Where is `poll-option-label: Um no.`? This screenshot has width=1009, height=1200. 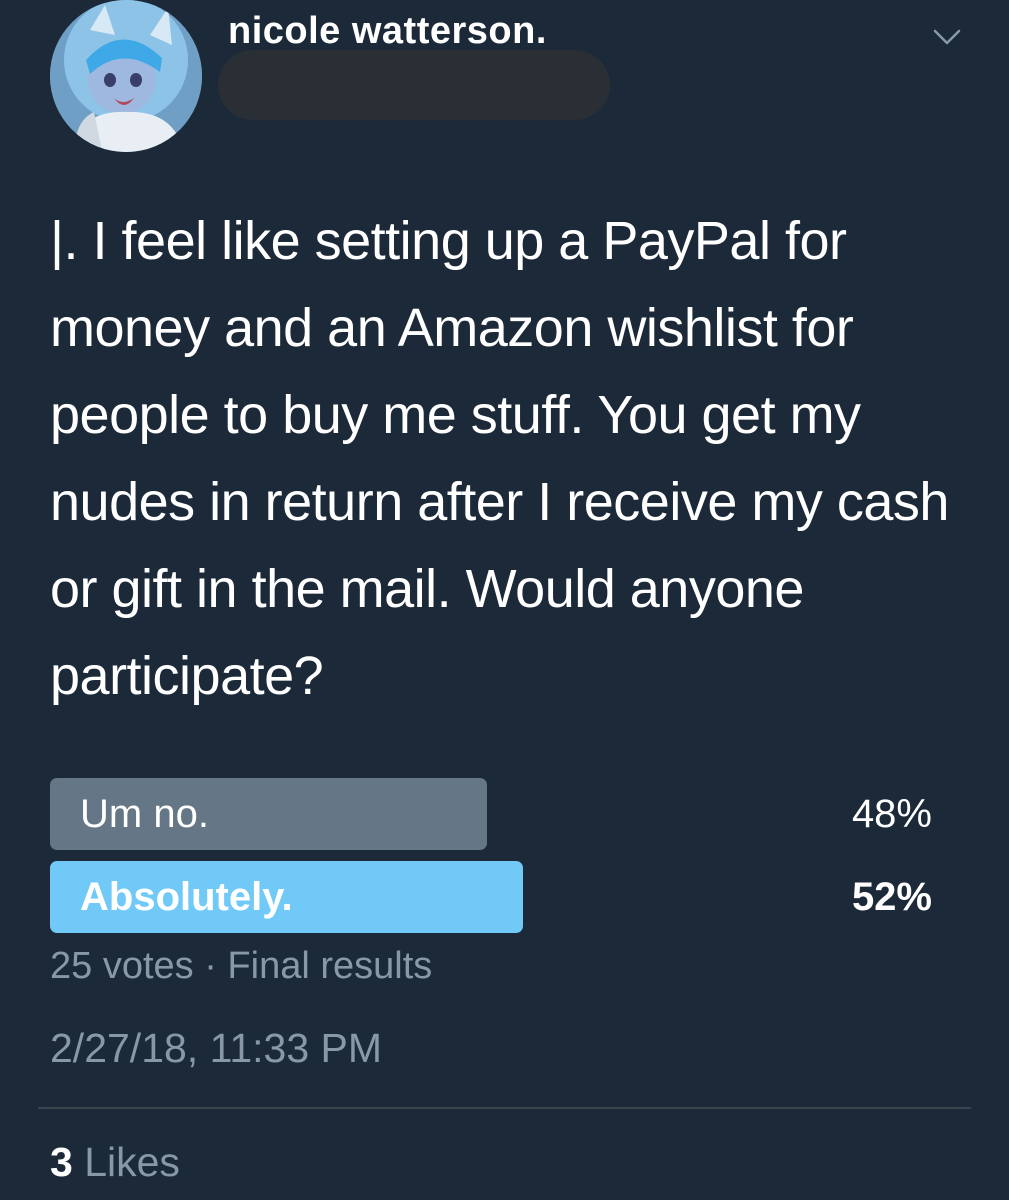 poll-option-label: Um no. is located at coordinates (144, 814).